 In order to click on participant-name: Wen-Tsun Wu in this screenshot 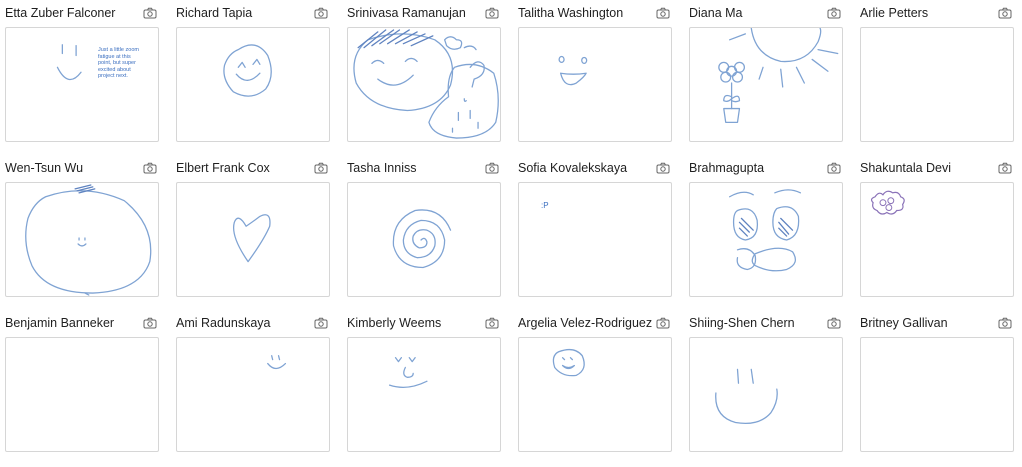, I will do `click(44, 168)`.